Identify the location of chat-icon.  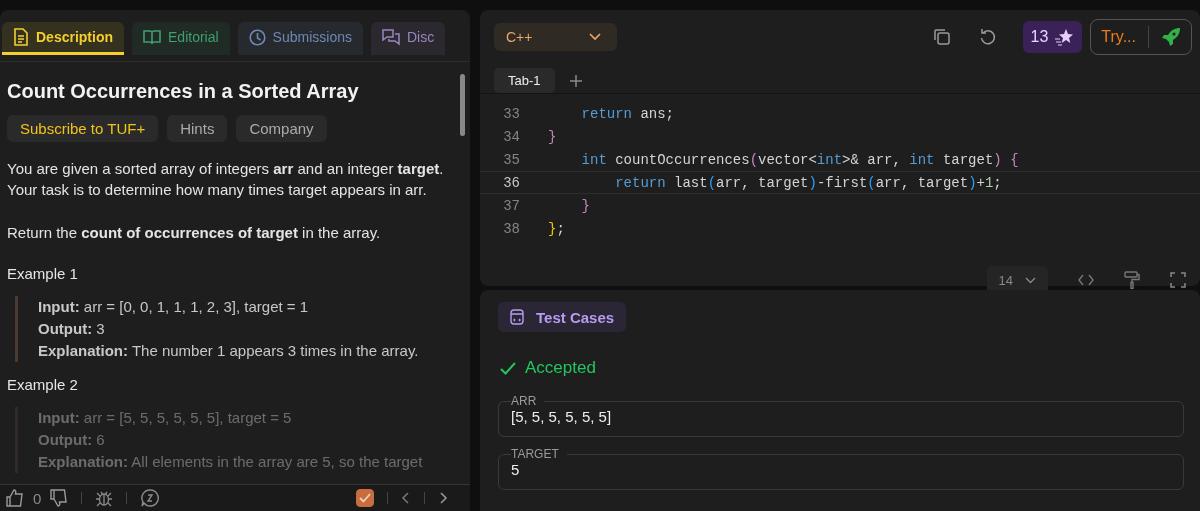
(391, 37).